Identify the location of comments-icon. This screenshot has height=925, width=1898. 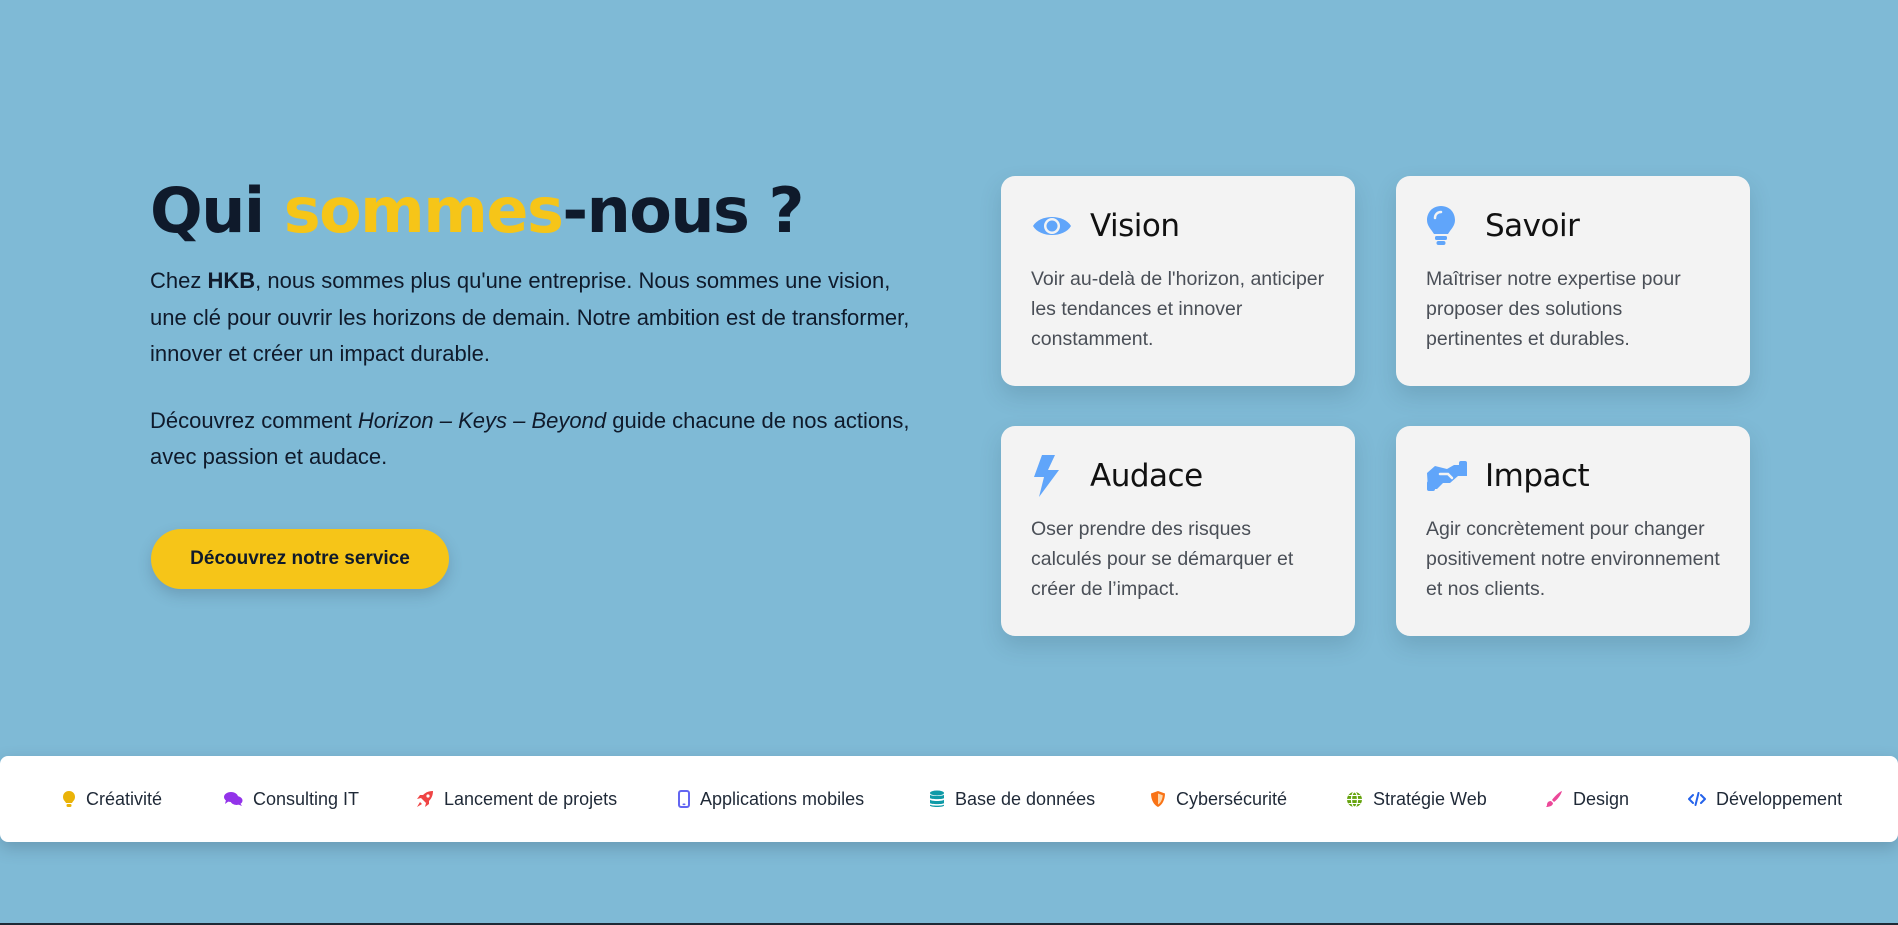
(233, 799).